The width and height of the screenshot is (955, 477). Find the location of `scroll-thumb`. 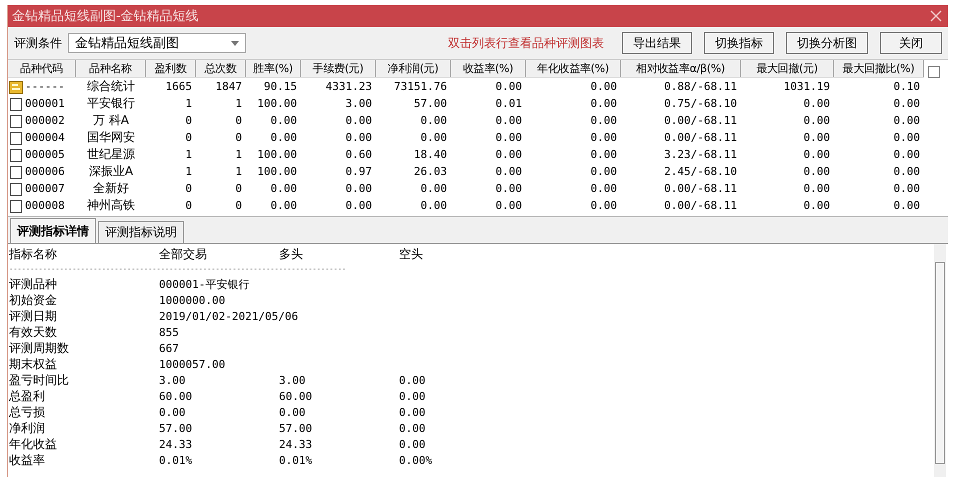

scroll-thumb is located at coordinates (940, 363).